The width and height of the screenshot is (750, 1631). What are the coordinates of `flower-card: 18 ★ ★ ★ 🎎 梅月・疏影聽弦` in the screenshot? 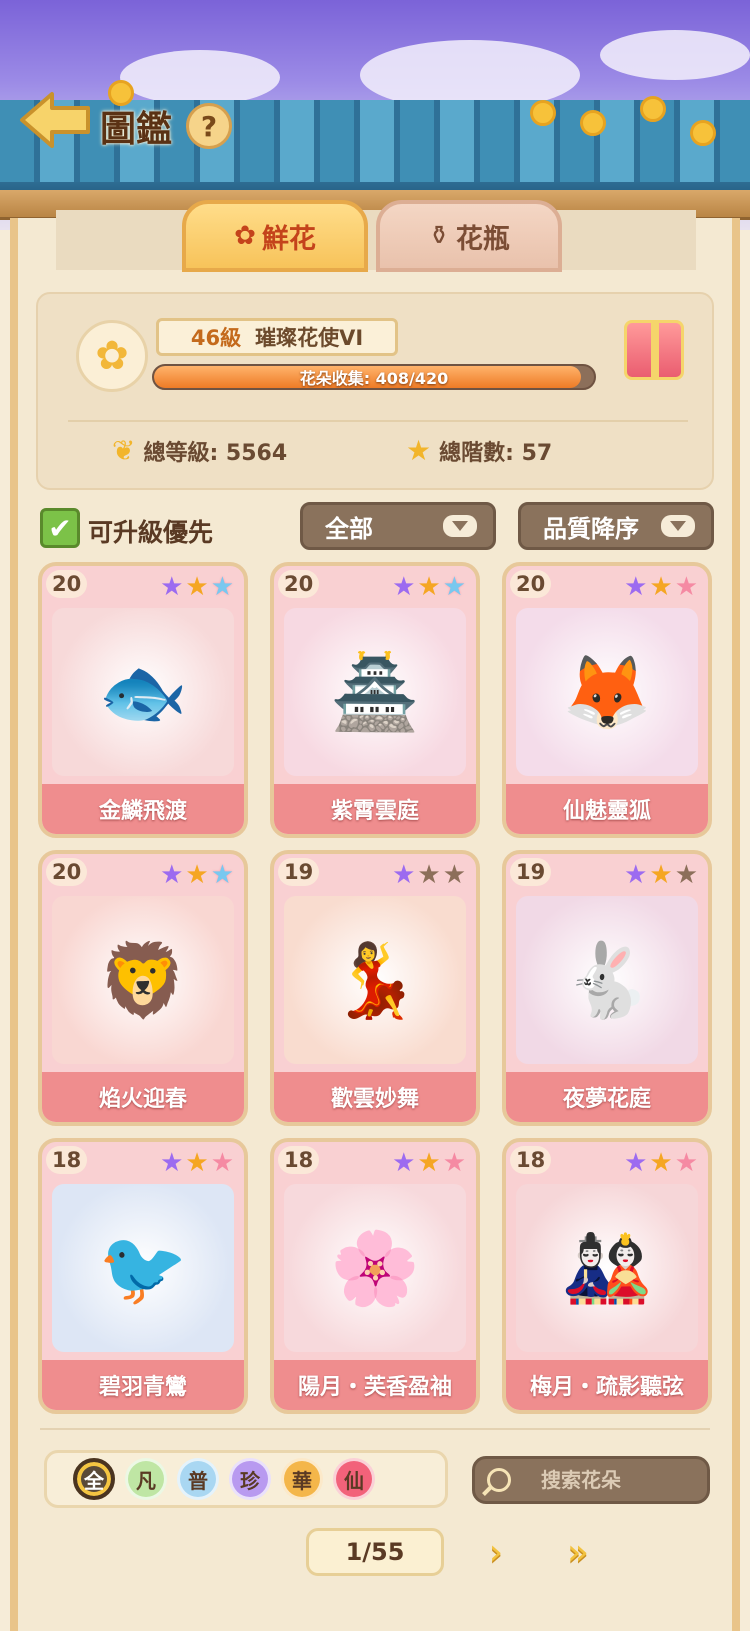 It's located at (607, 1276).